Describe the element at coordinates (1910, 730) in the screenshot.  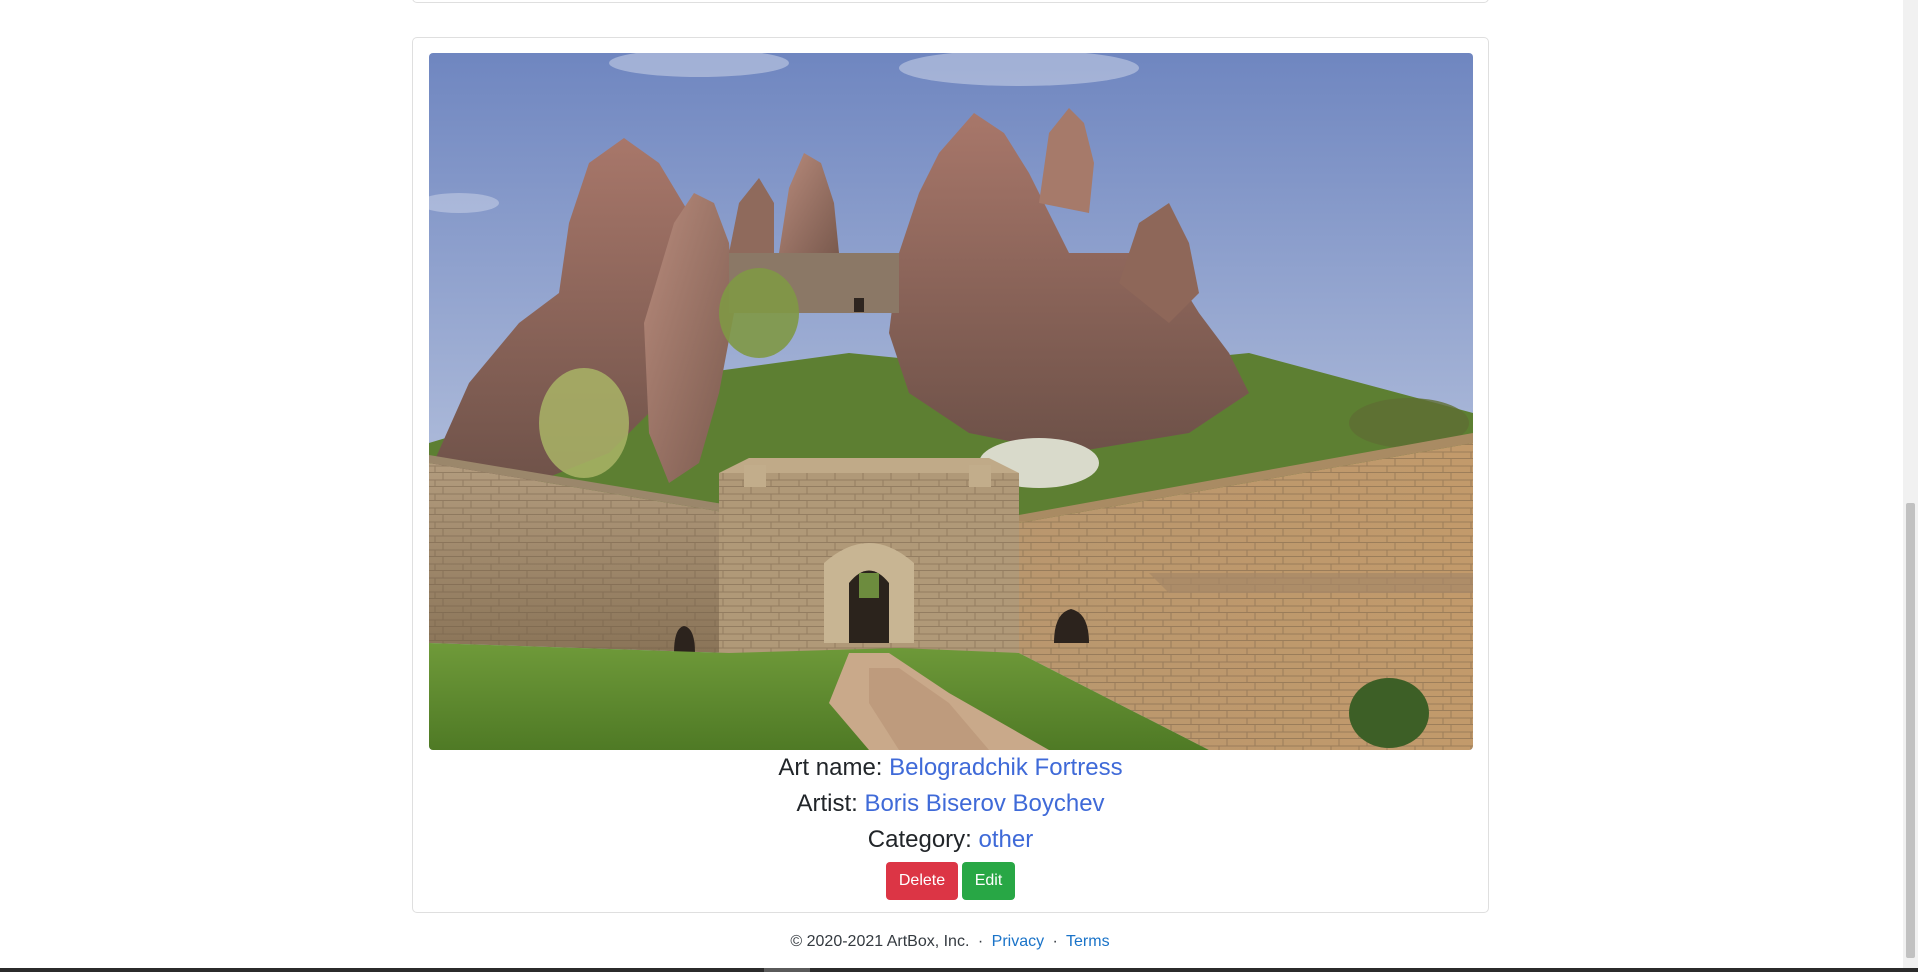
I see `scrollbar-thumb` at that location.